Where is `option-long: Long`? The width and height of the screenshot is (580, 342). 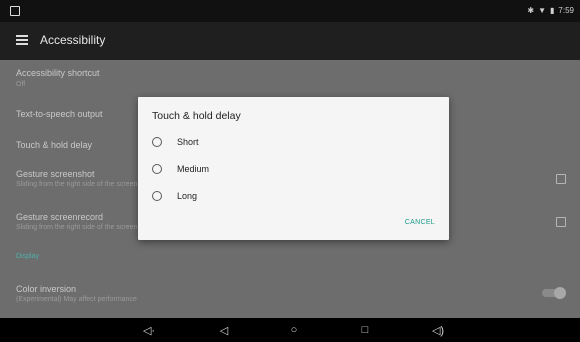
option-long: Long is located at coordinates (174, 196).